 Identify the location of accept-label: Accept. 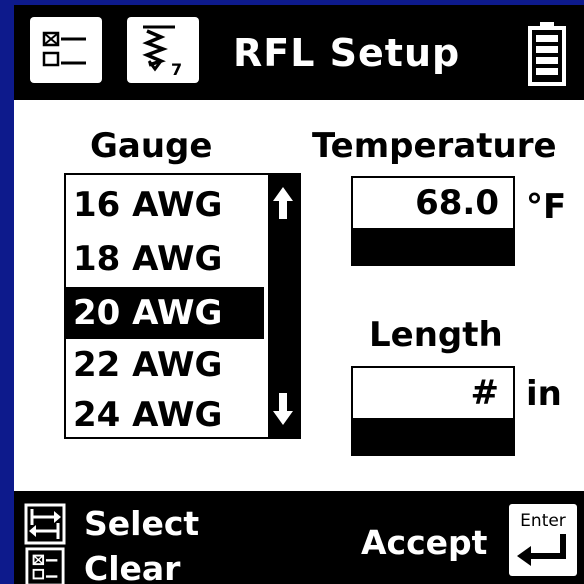
(424, 543).